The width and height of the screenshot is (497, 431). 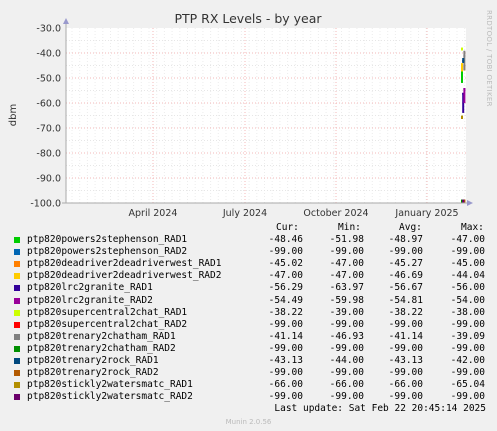 I want to click on legend-header-avg: Avg:, so click(x=410, y=227).